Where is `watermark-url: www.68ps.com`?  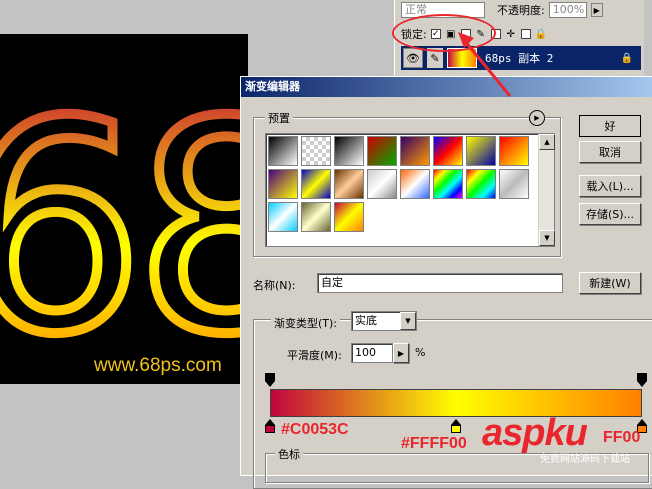 watermark-url: www.68ps.com is located at coordinates (158, 365).